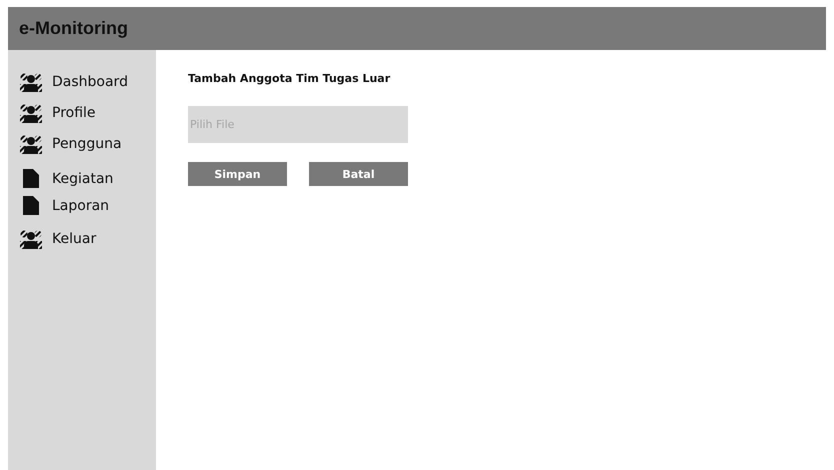 The height and width of the screenshot is (470, 834). I want to click on form-title: Tambah Anggota Tim Tugas Luar, so click(290, 79).